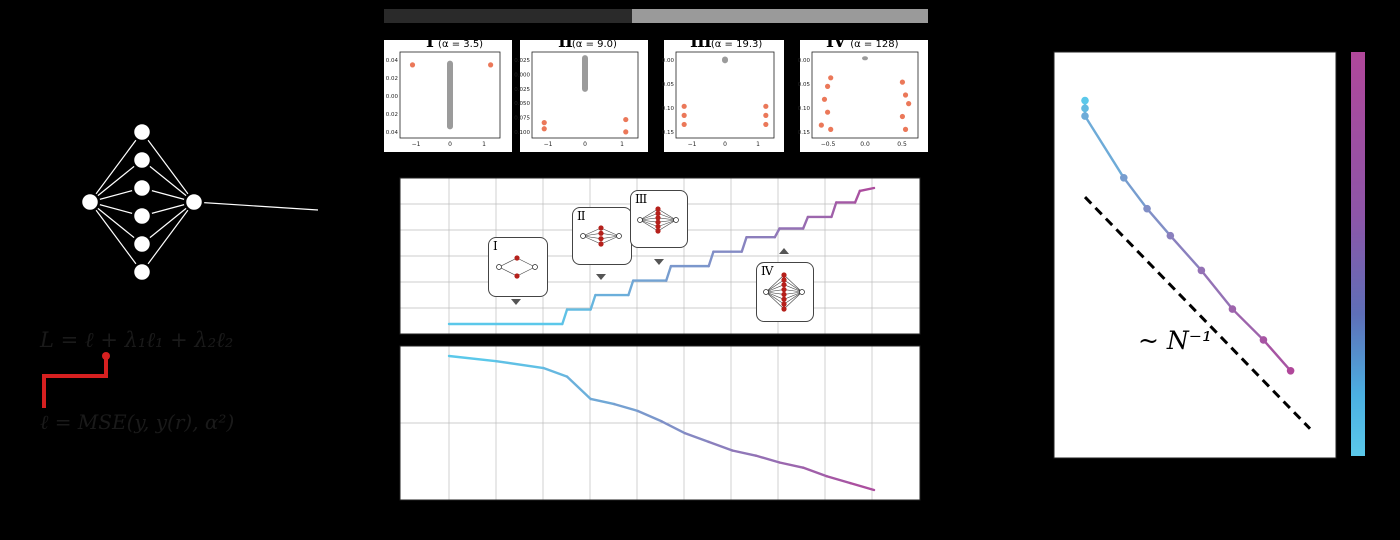 The image size is (1400, 540). What do you see at coordinates (1197, 313) in the screenshot?
I see `scaling-reference-line` at bounding box center [1197, 313].